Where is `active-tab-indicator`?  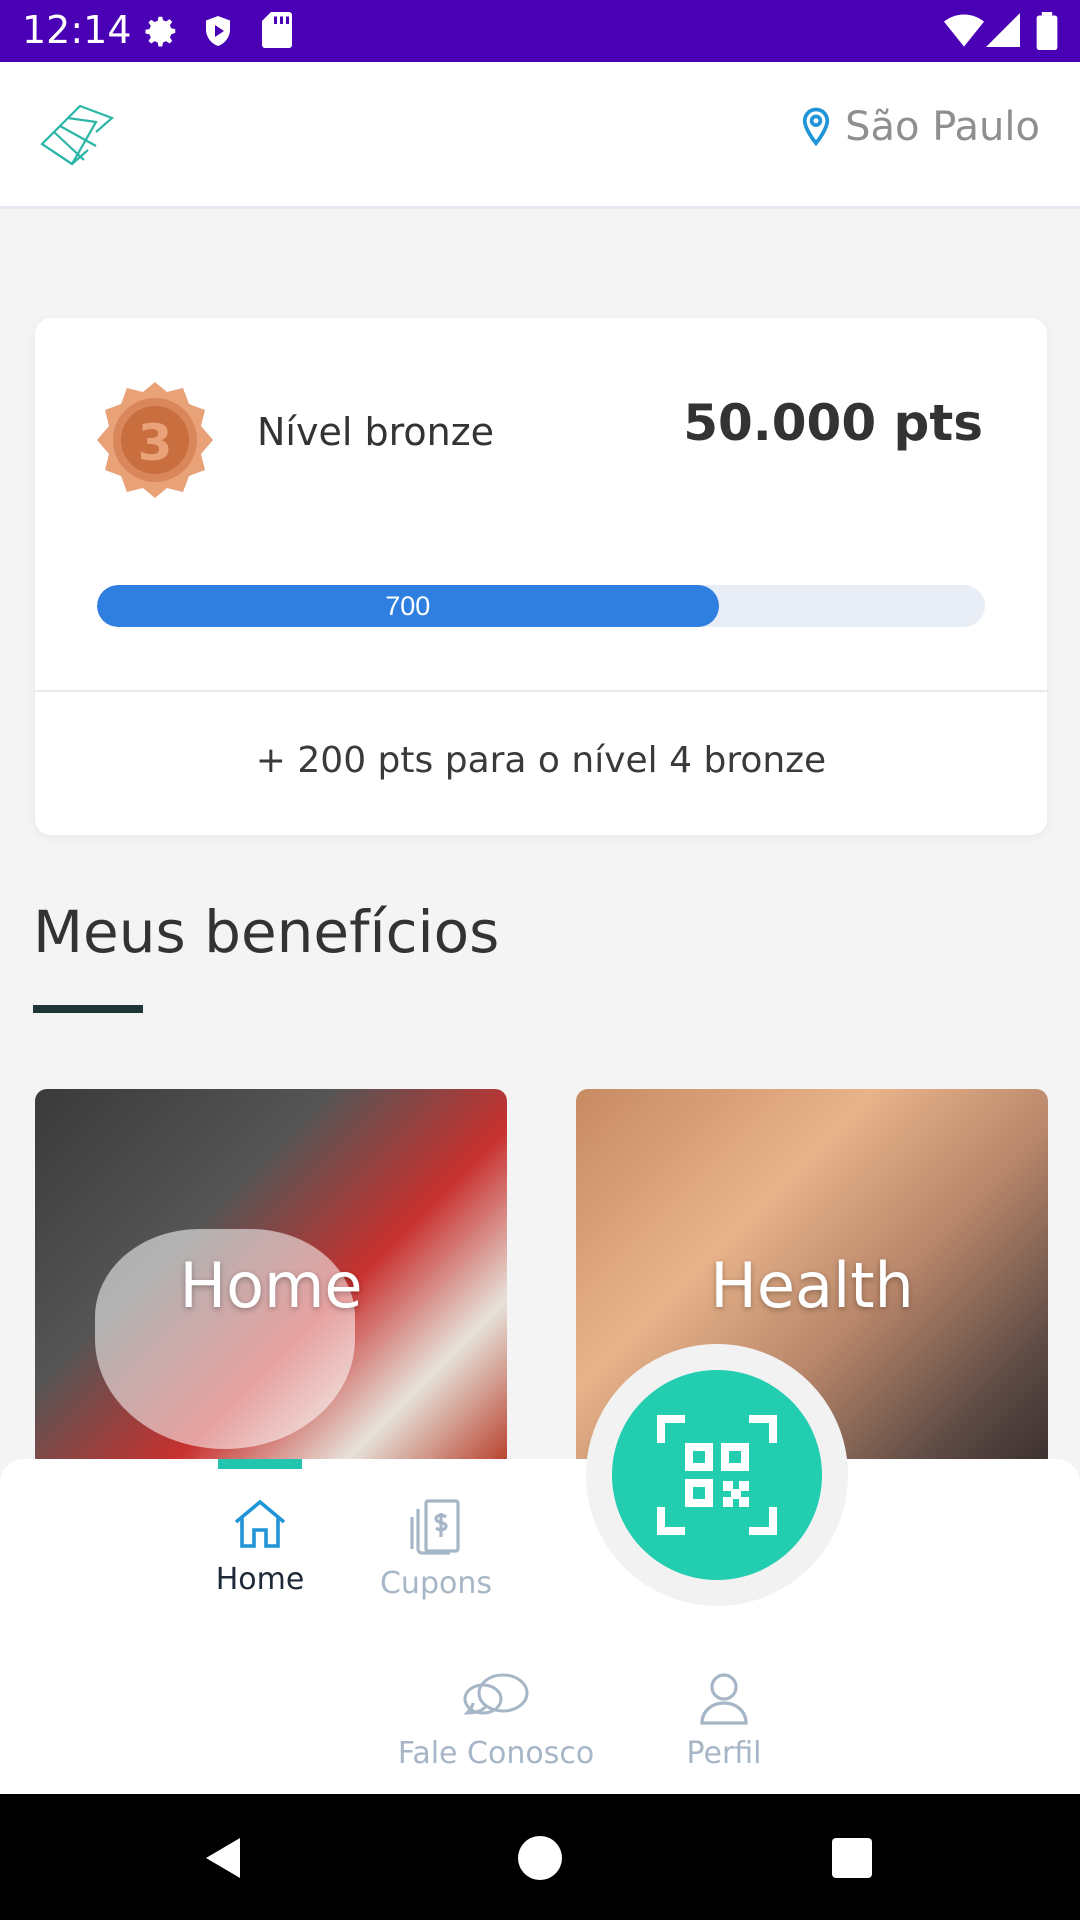
active-tab-indicator is located at coordinates (260, 1464).